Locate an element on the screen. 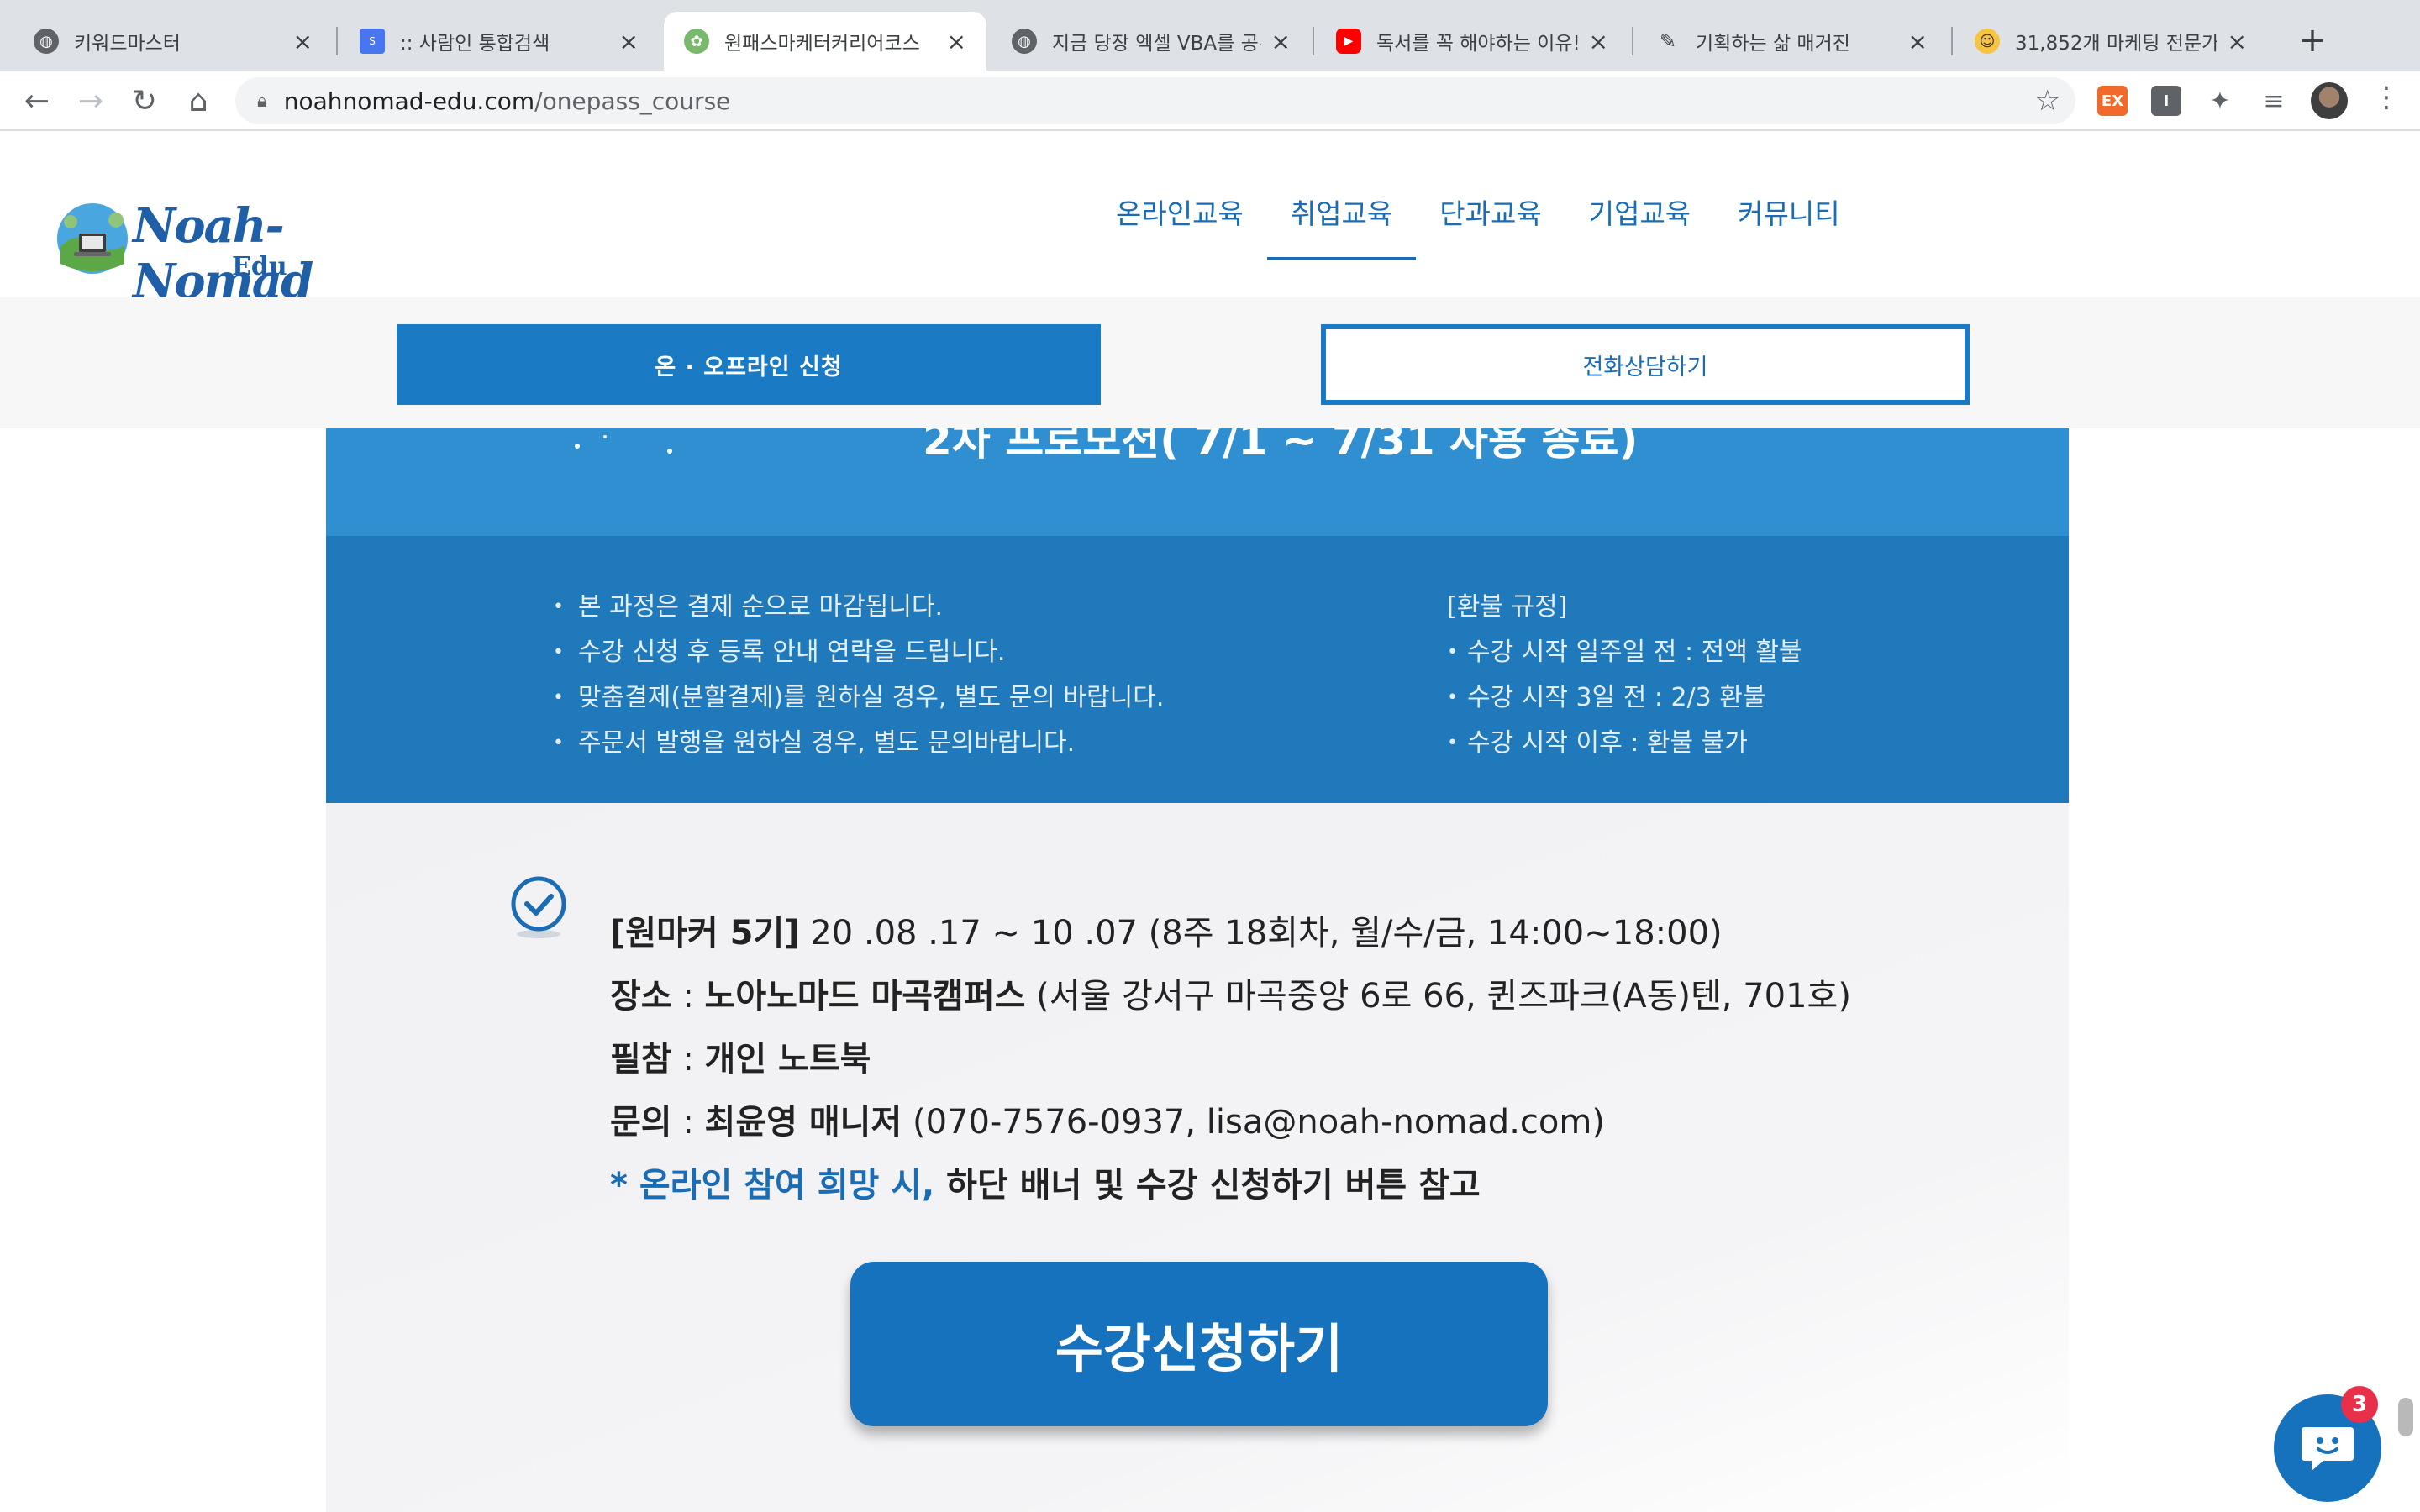 The width and height of the screenshot is (2420, 1512). browser-tab-active: ✿ 원패스마케터커리어코스 × is located at coordinates (825, 41).